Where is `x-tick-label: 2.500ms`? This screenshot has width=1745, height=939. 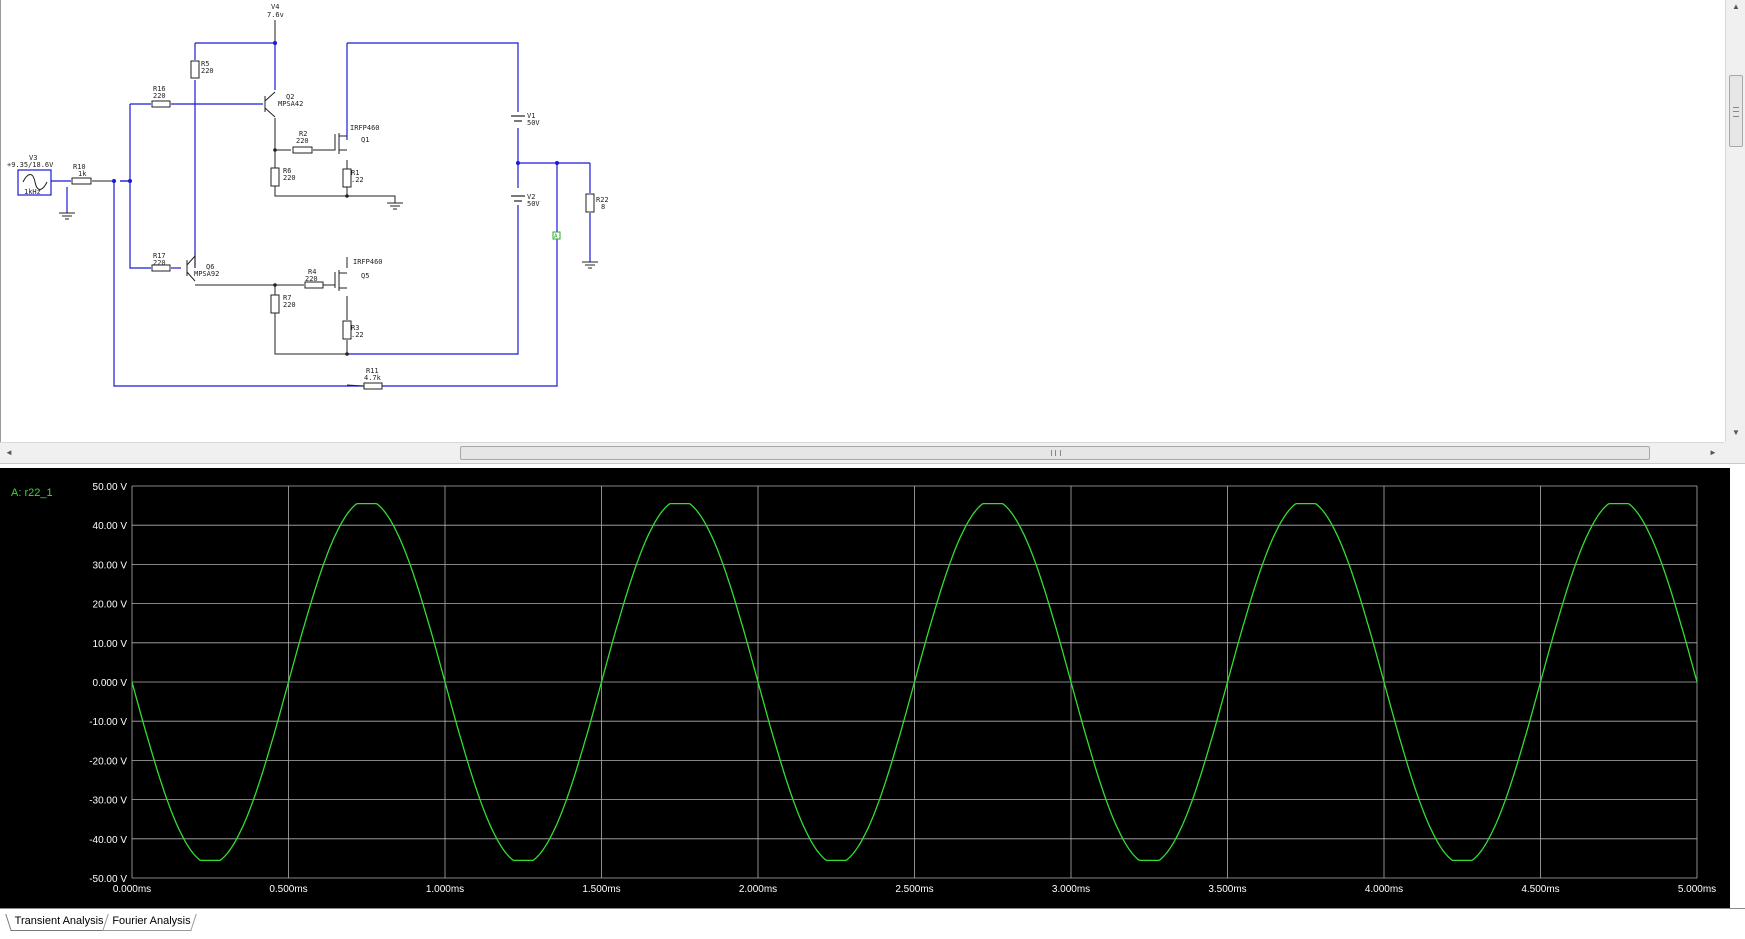 x-tick-label: 2.500ms is located at coordinates (914, 889).